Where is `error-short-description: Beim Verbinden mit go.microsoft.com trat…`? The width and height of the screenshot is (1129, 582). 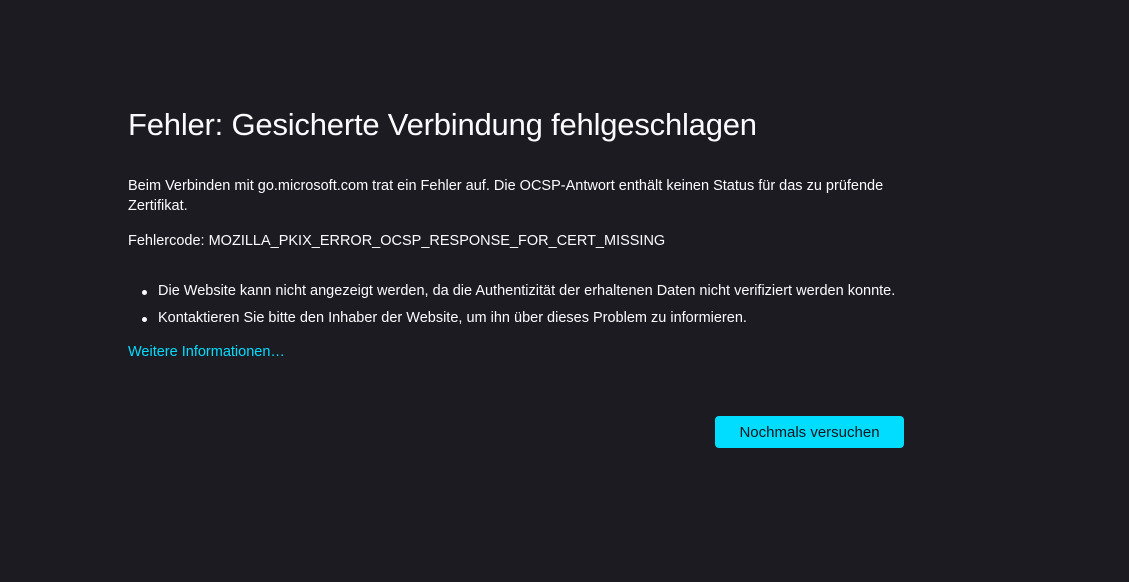 error-short-description: Beim Verbinden mit go.microsoft.com trat… is located at coordinates (506, 196).